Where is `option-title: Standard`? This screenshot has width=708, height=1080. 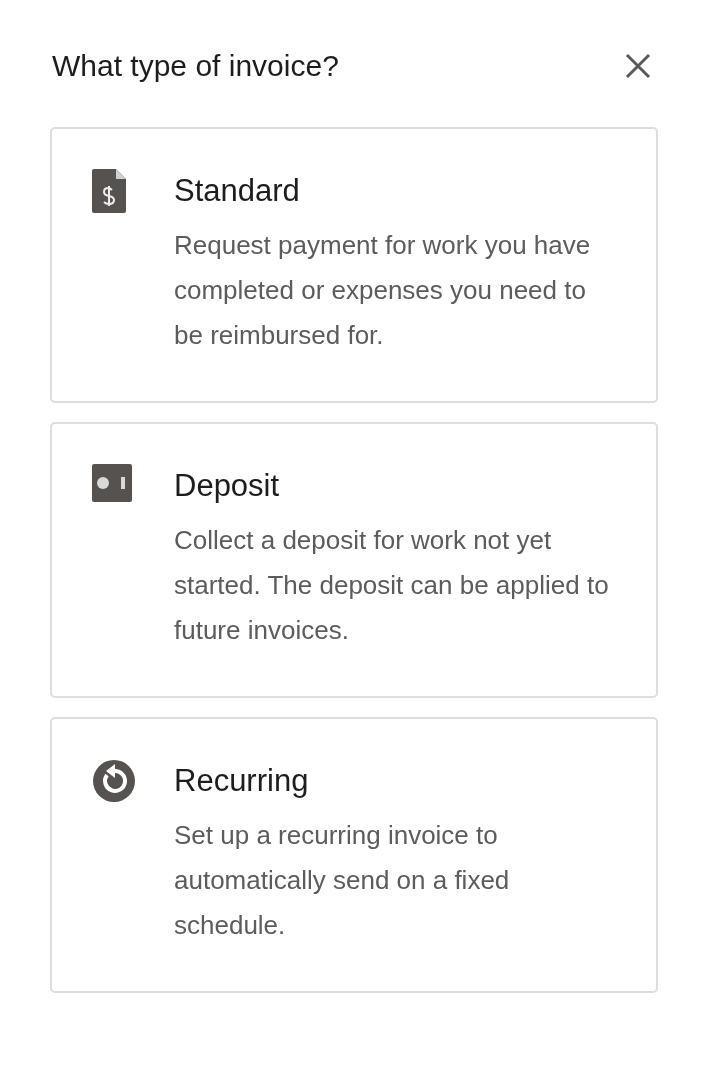 option-title: Standard is located at coordinates (237, 191).